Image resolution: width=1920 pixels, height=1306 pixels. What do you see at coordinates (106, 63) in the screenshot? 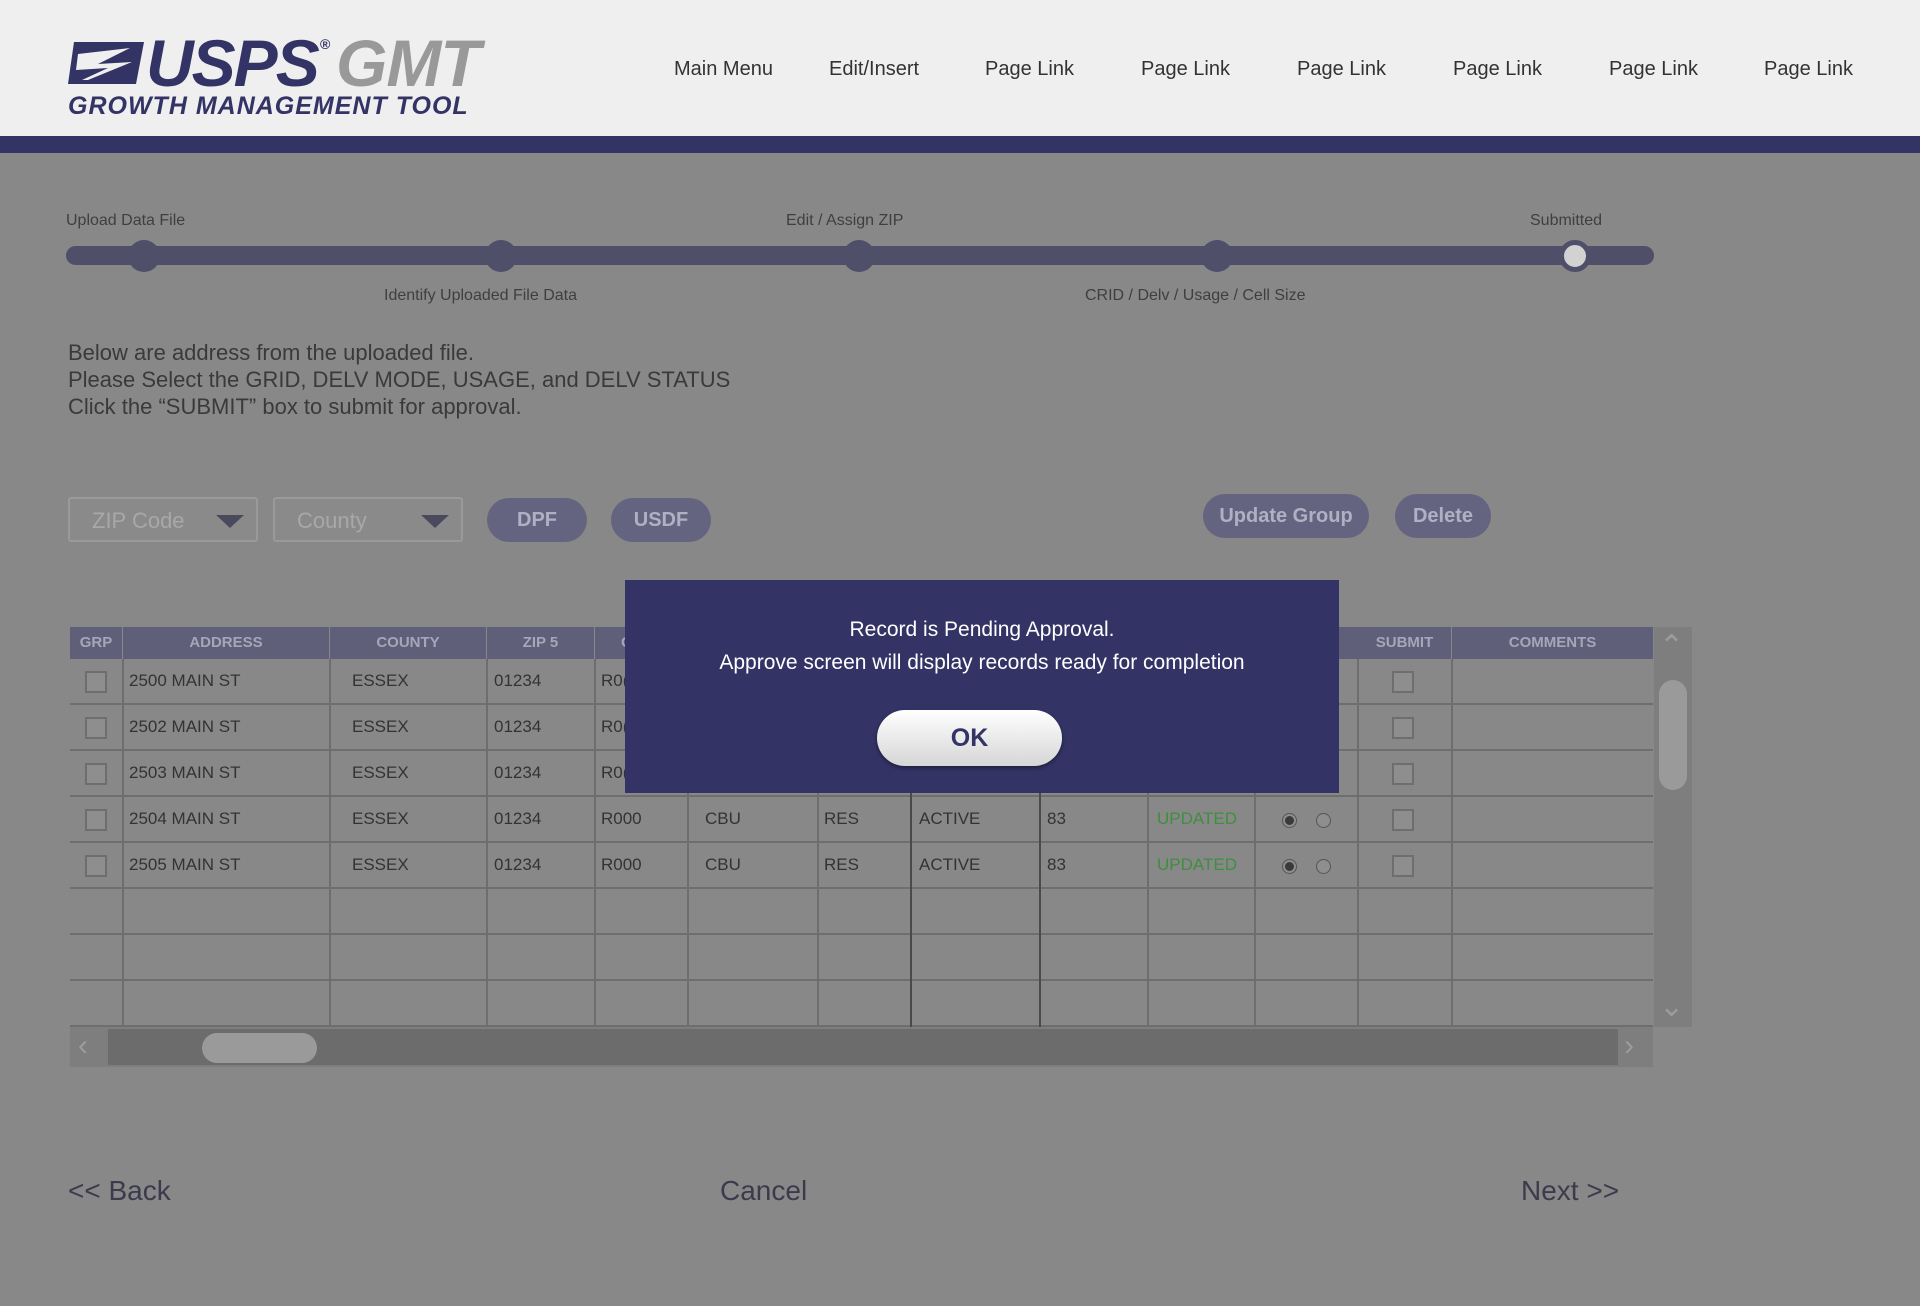
I see `eagle-logo-icon` at bounding box center [106, 63].